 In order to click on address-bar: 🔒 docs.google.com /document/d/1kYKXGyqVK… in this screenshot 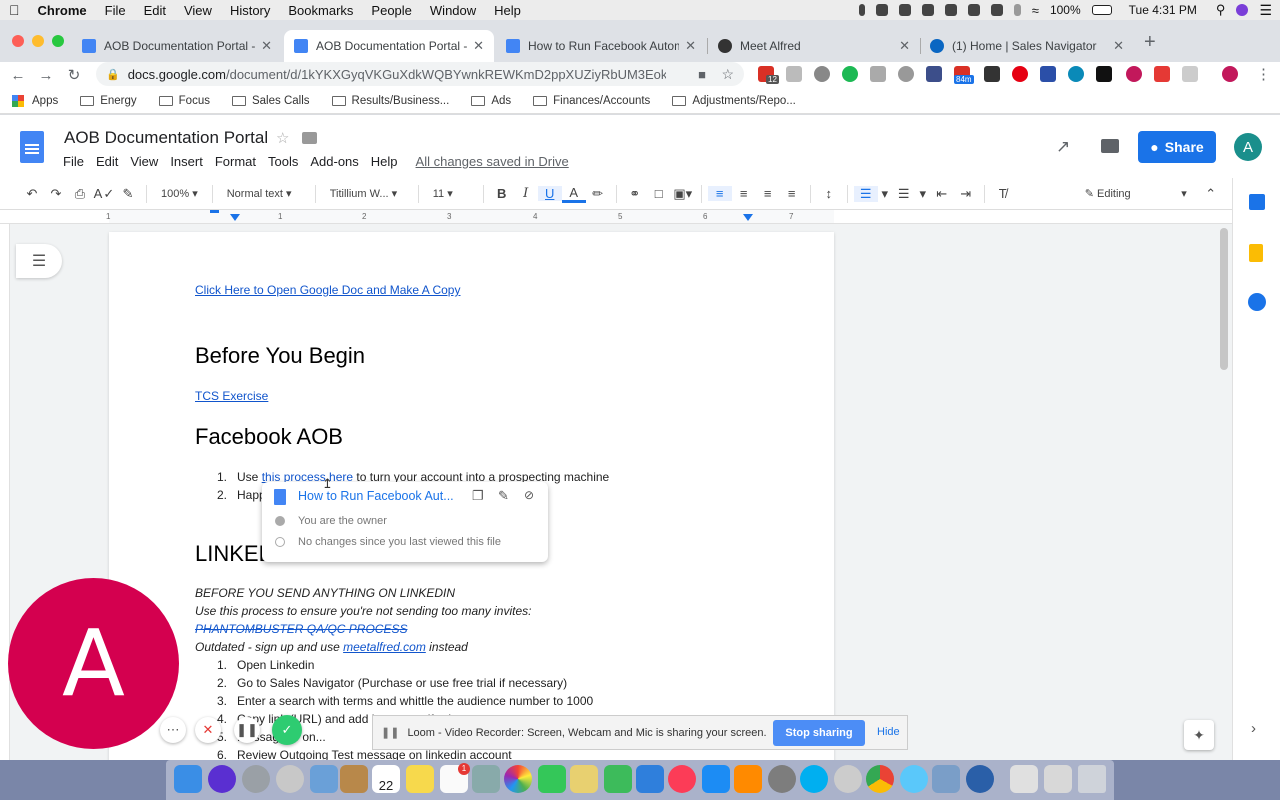, I will do `click(420, 74)`.